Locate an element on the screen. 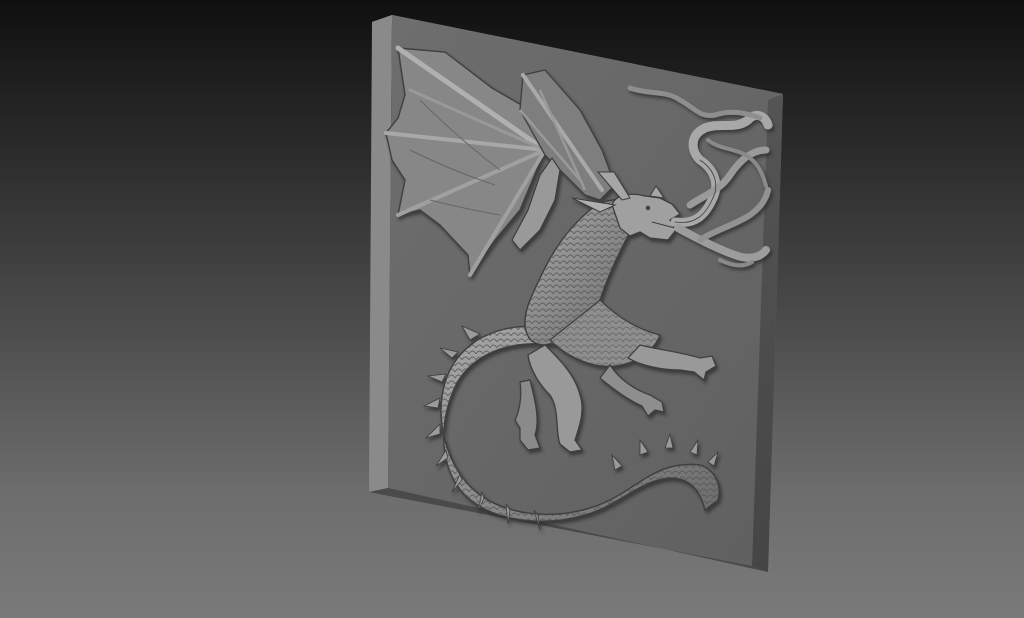 This screenshot has height=618, width=1024. panel-left-edge is located at coordinates (380, 253).